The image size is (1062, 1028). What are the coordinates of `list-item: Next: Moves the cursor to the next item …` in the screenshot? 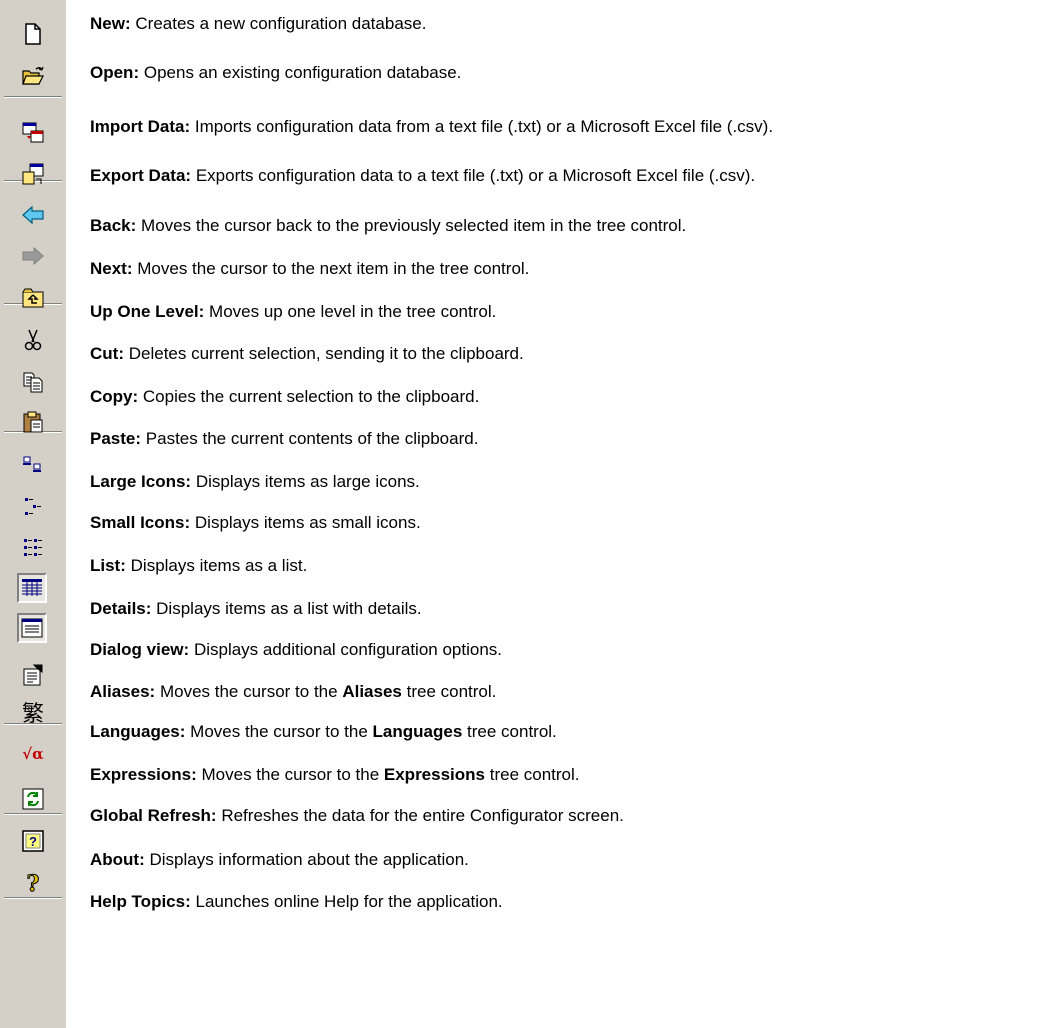 It's located at (310, 268).